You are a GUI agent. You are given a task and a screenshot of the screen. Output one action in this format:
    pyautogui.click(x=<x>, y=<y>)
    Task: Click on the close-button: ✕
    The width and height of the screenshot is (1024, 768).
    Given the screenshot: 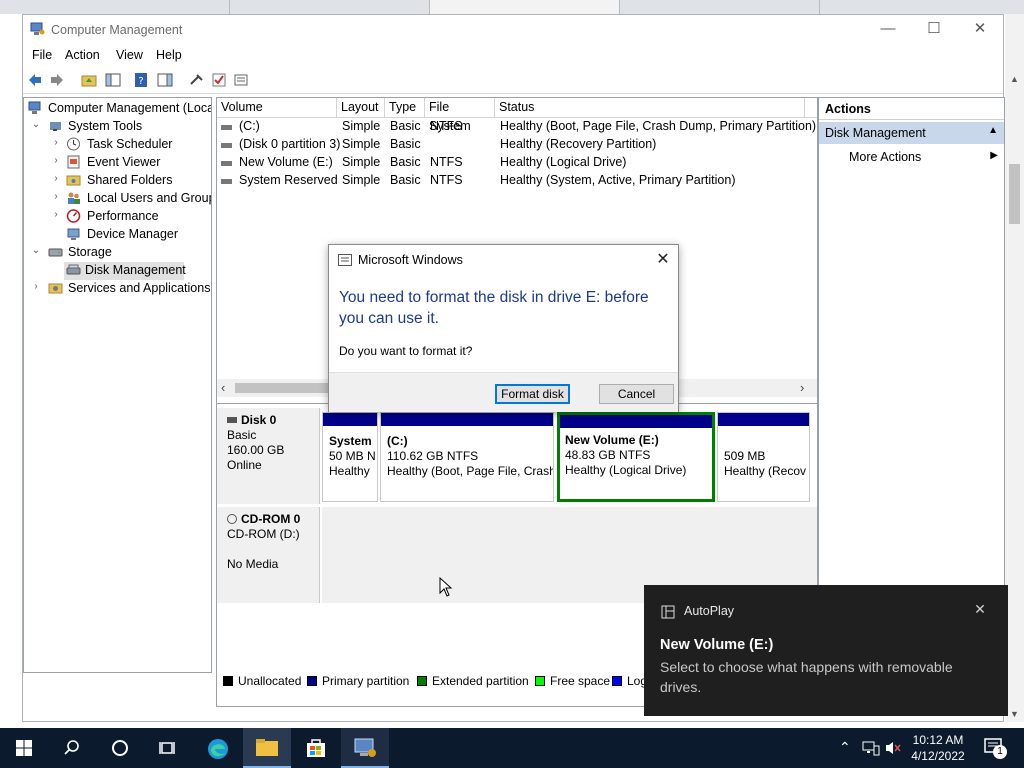 What is the action you would take?
    pyautogui.click(x=980, y=30)
    